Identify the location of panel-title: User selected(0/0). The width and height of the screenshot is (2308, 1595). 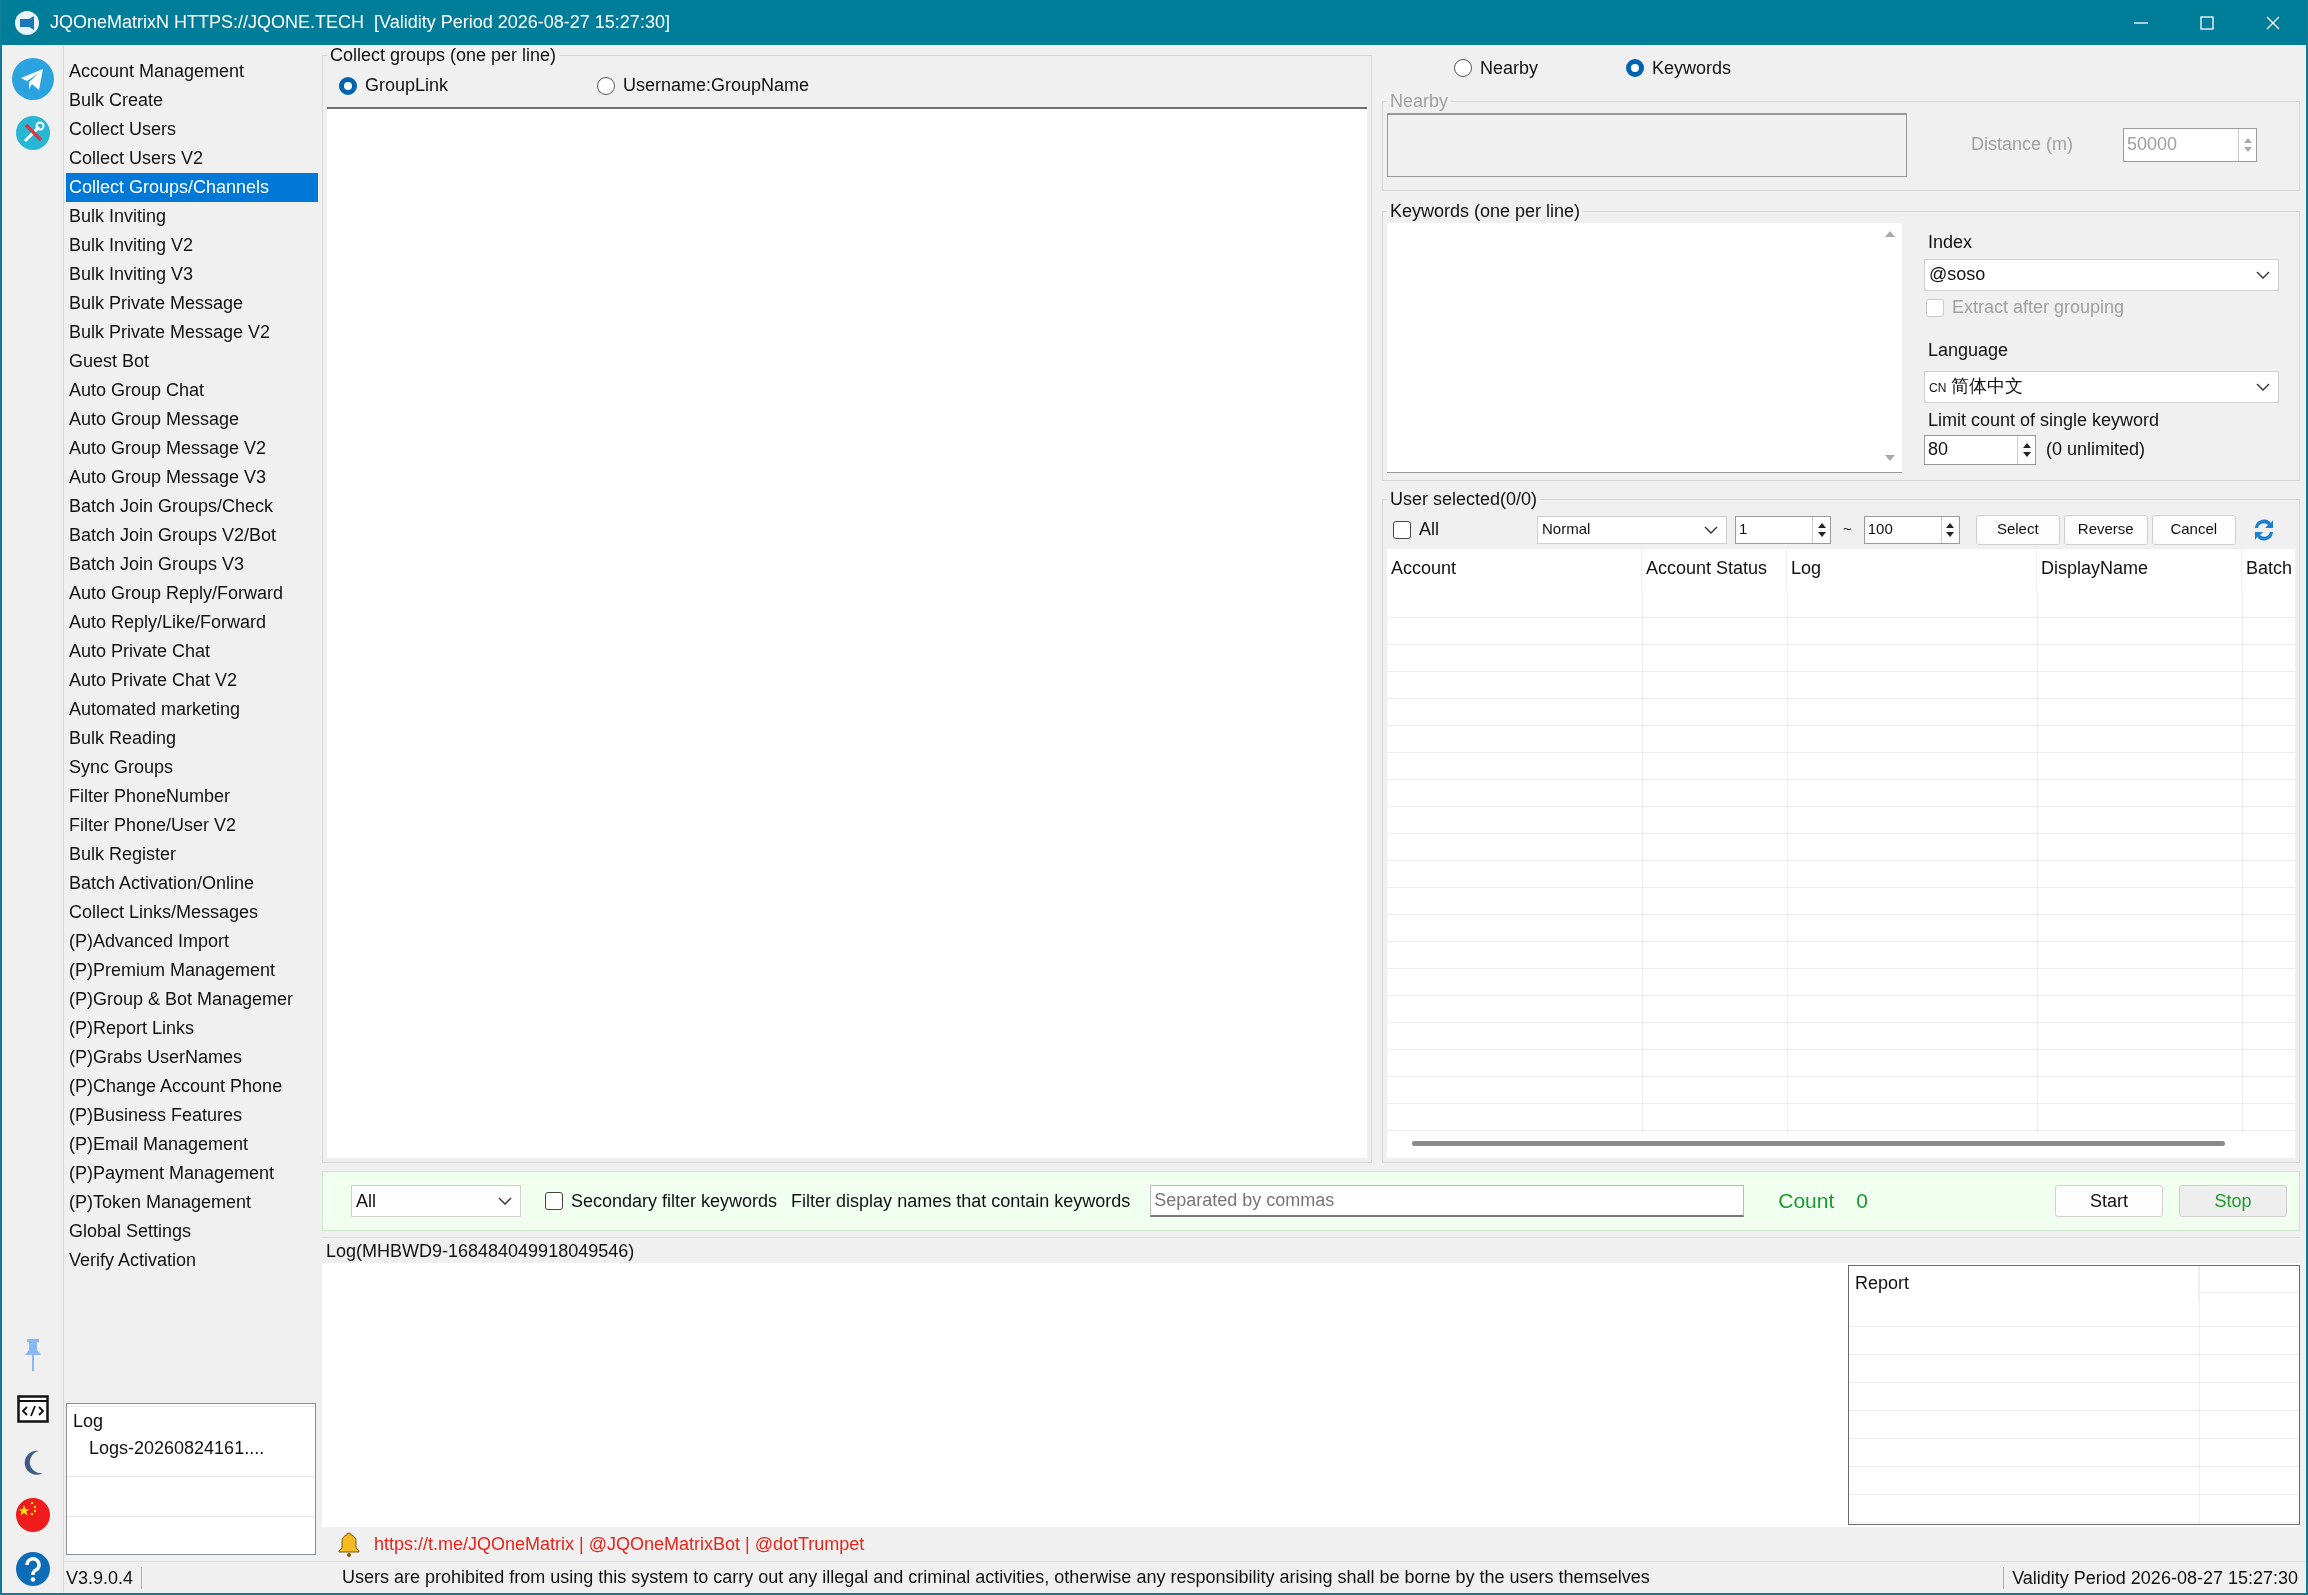
(1464, 500).